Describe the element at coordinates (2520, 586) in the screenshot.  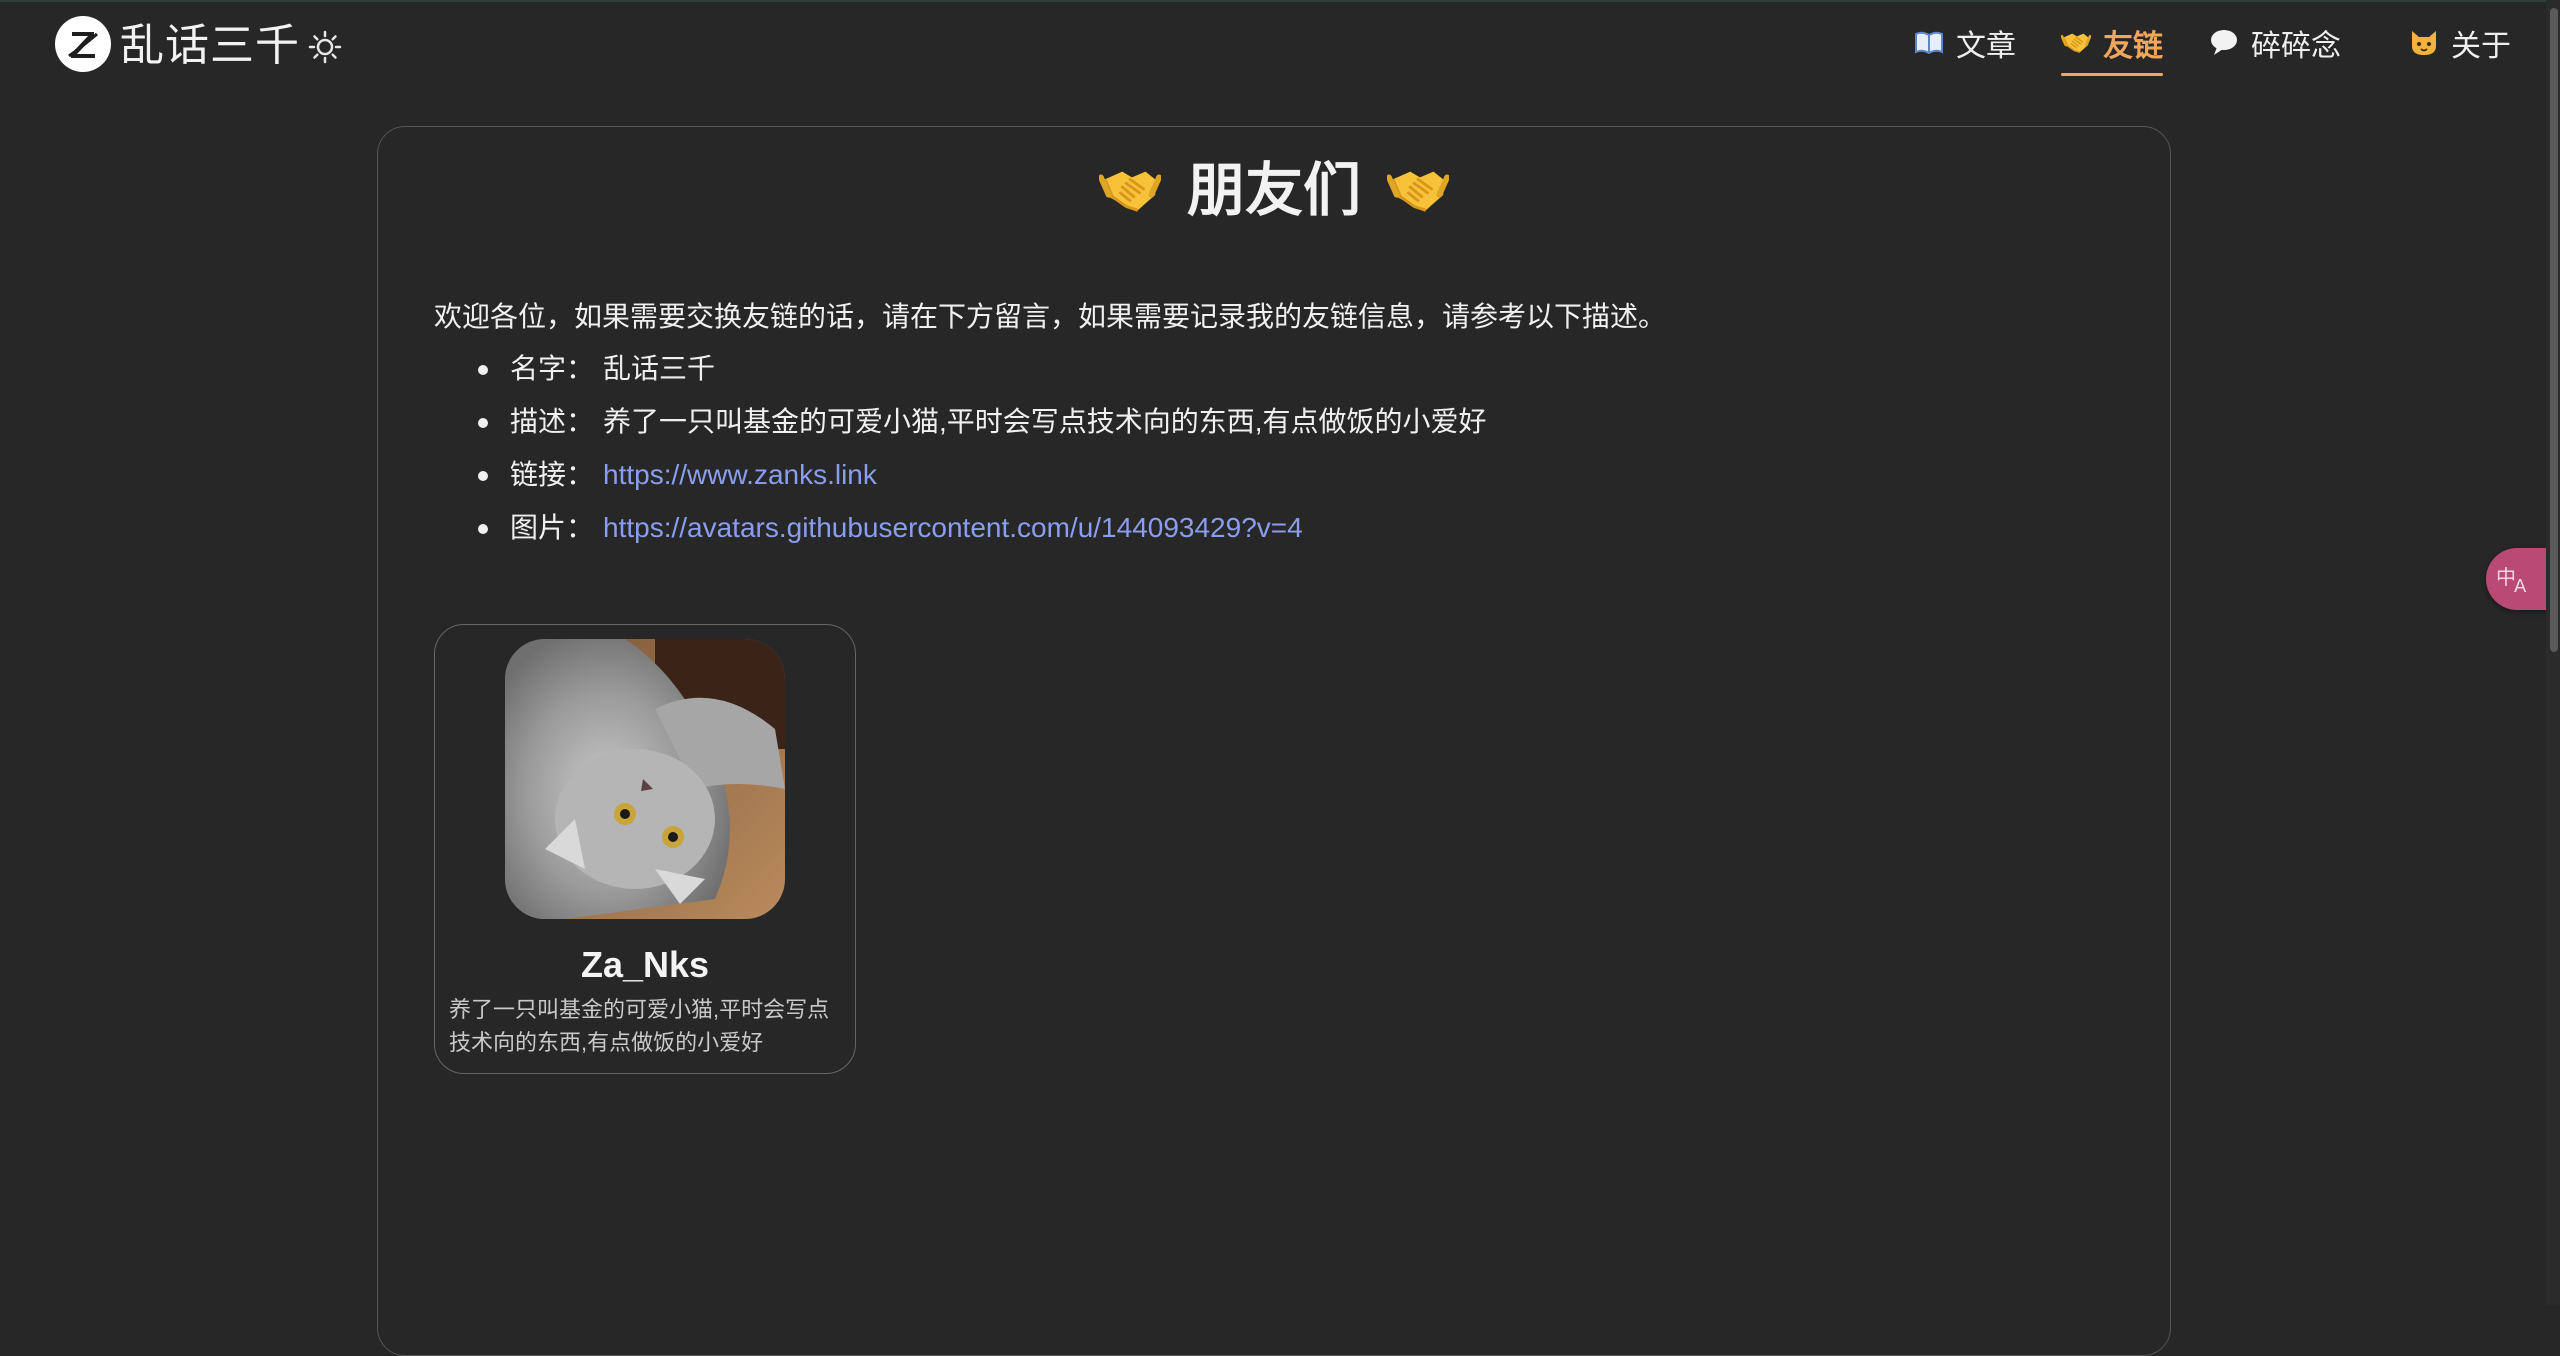
I see `svg-text: A` at that location.